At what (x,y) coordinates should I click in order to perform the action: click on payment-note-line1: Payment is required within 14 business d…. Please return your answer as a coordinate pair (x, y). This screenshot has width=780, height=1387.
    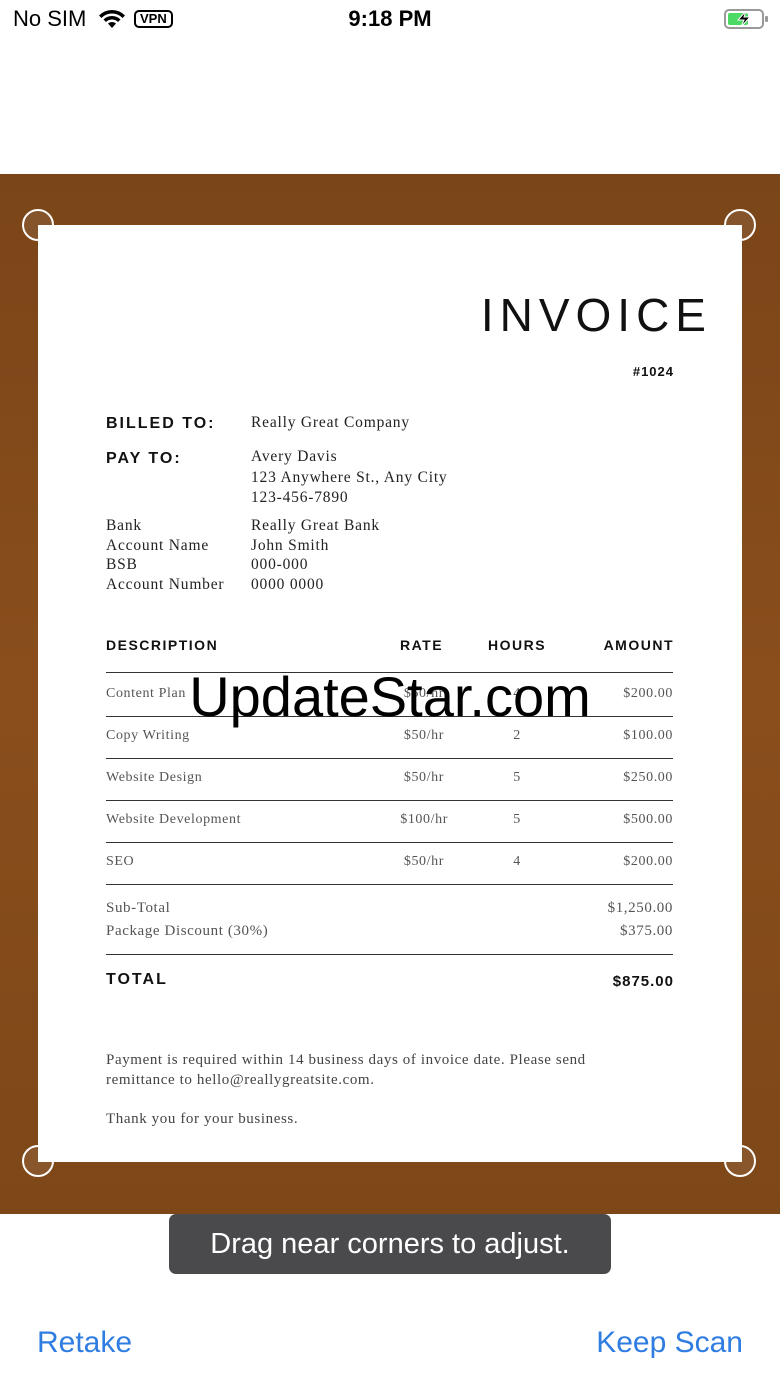
    Looking at the image, I should click on (346, 1060).